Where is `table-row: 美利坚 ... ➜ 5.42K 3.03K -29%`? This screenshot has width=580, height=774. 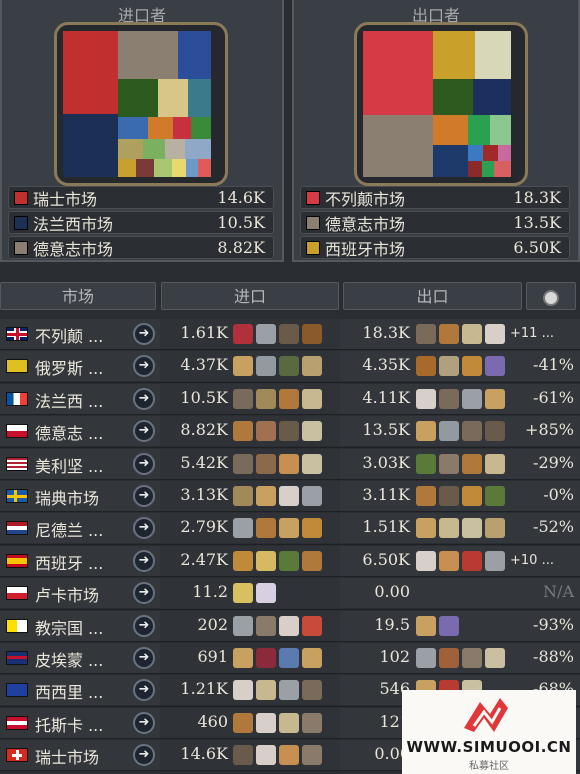 table-row: 美利坚 ... ➜ 5.42K 3.03K -29% is located at coordinates (290, 464).